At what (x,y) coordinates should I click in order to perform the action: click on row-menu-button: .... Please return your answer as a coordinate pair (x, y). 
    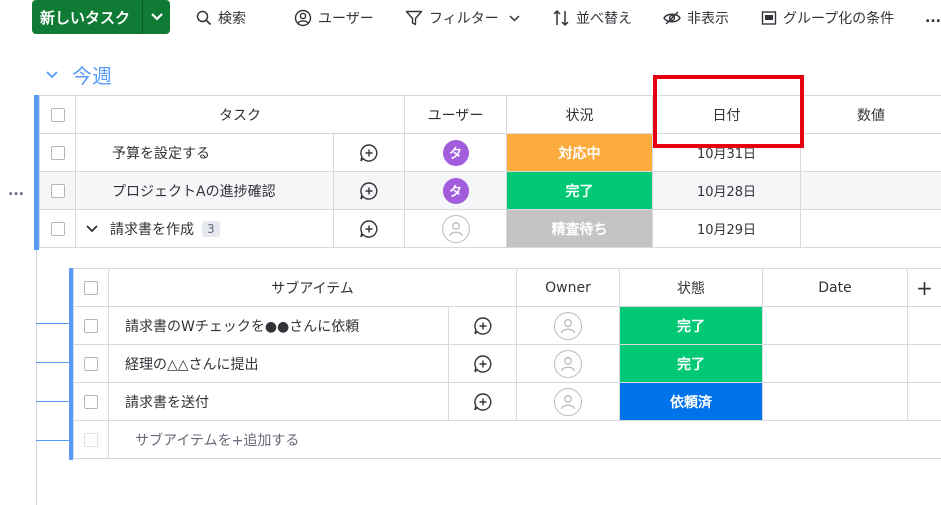
    Looking at the image, I should click on (16, 191).